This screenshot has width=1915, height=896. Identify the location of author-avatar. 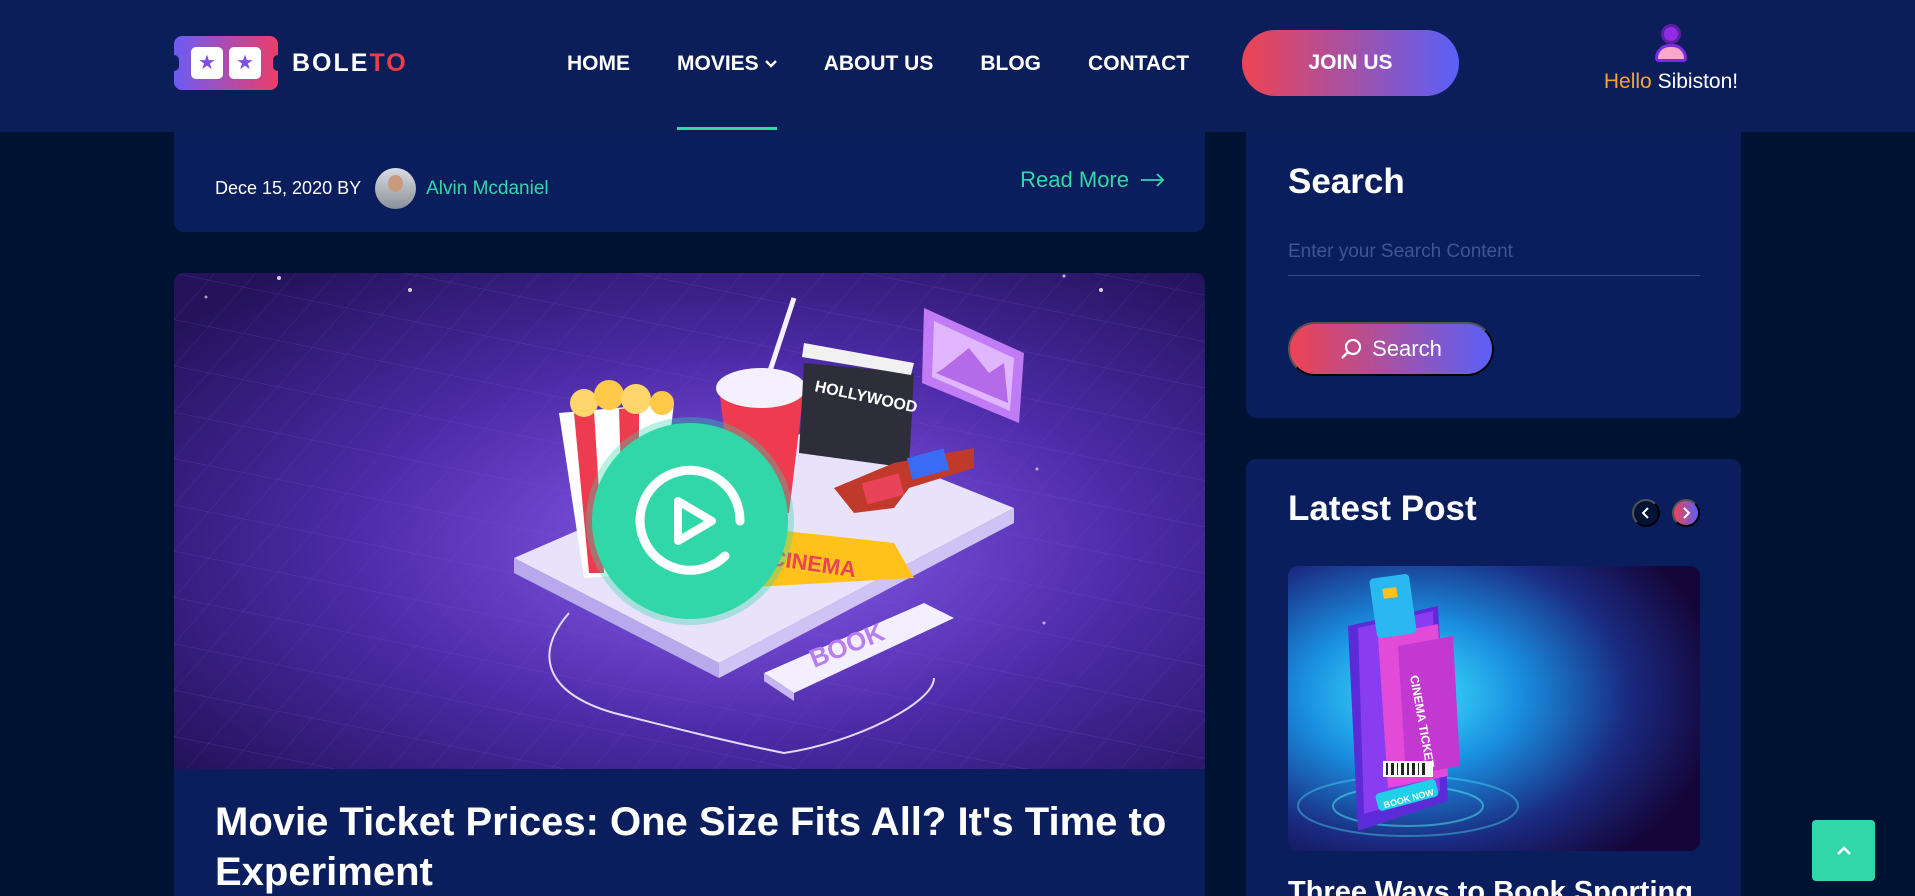
(396, 188).